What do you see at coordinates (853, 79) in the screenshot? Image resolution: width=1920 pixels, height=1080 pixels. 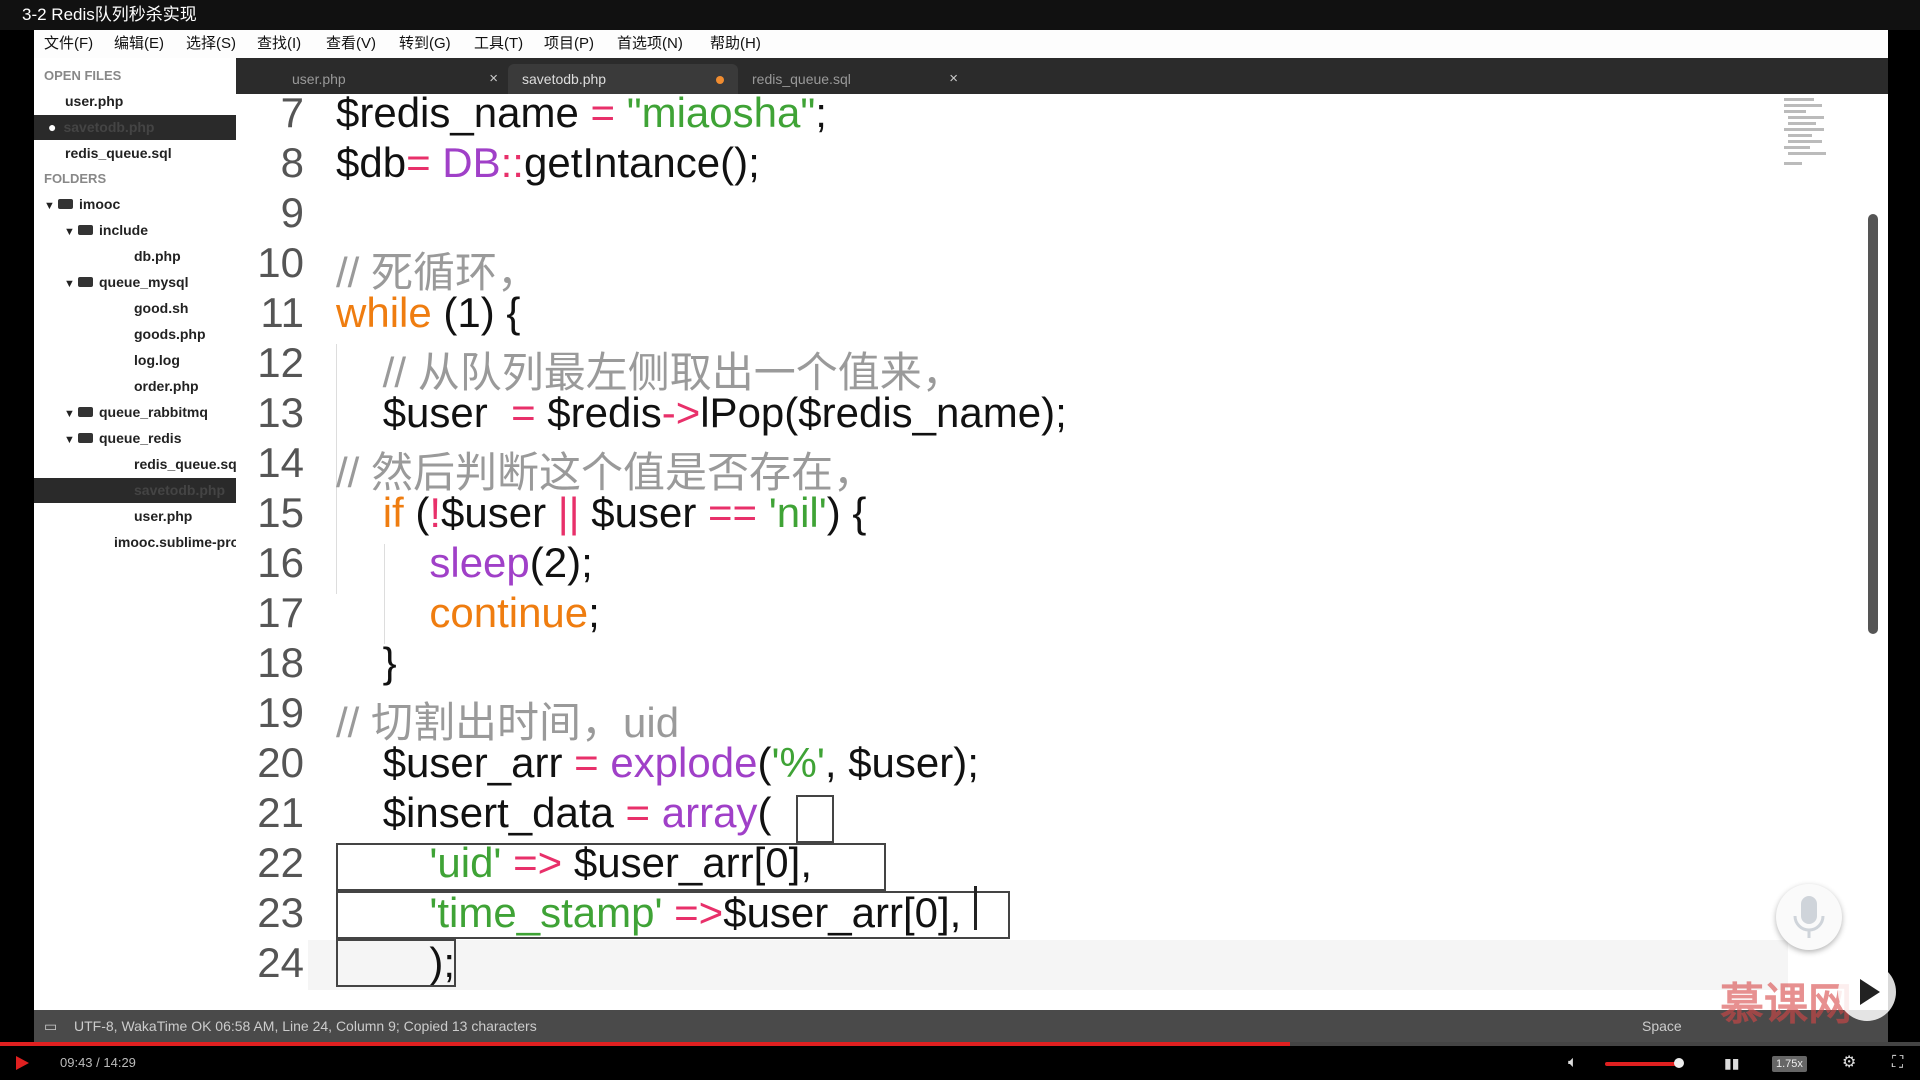 I see `tab-redis-sql: redis_queue.sql ×` at bounding box center [853, 79].